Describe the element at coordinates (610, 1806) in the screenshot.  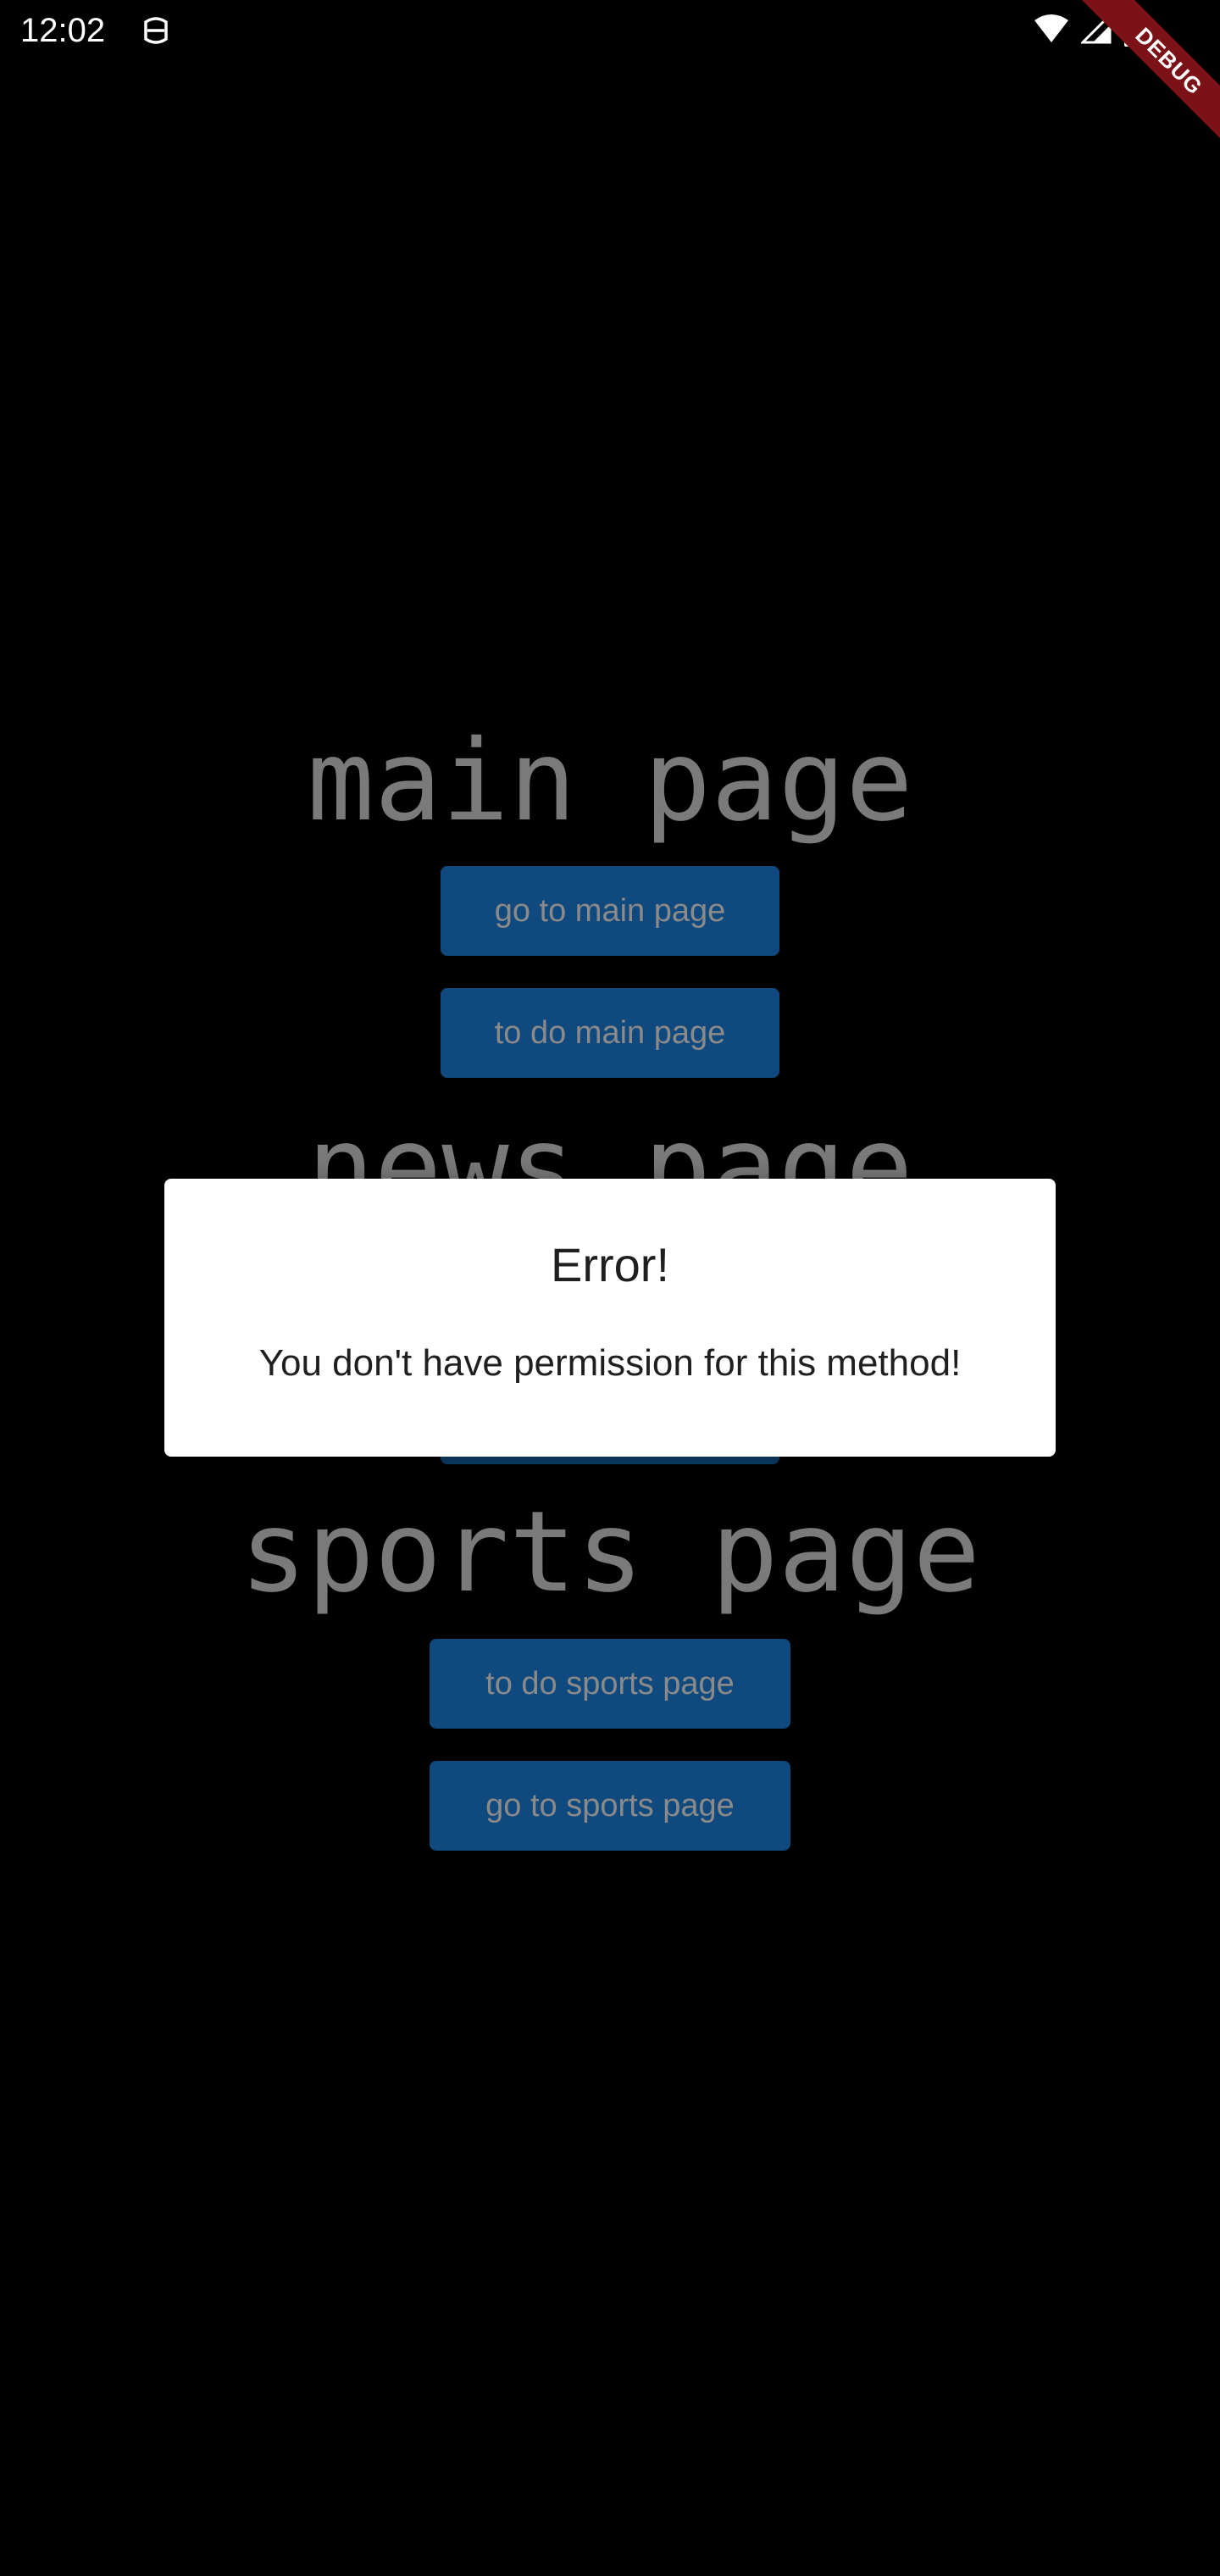
I see `go-to-sports-page-button: go to sports page` at that location.